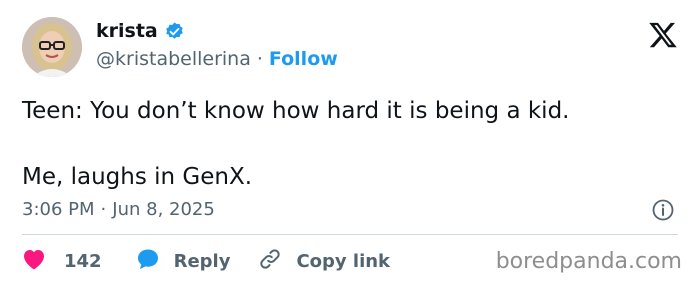  What do you see at coordinates (303, 59) in the screenshot?
I see `follow-button: Follow` at bounding box center [303, 59].